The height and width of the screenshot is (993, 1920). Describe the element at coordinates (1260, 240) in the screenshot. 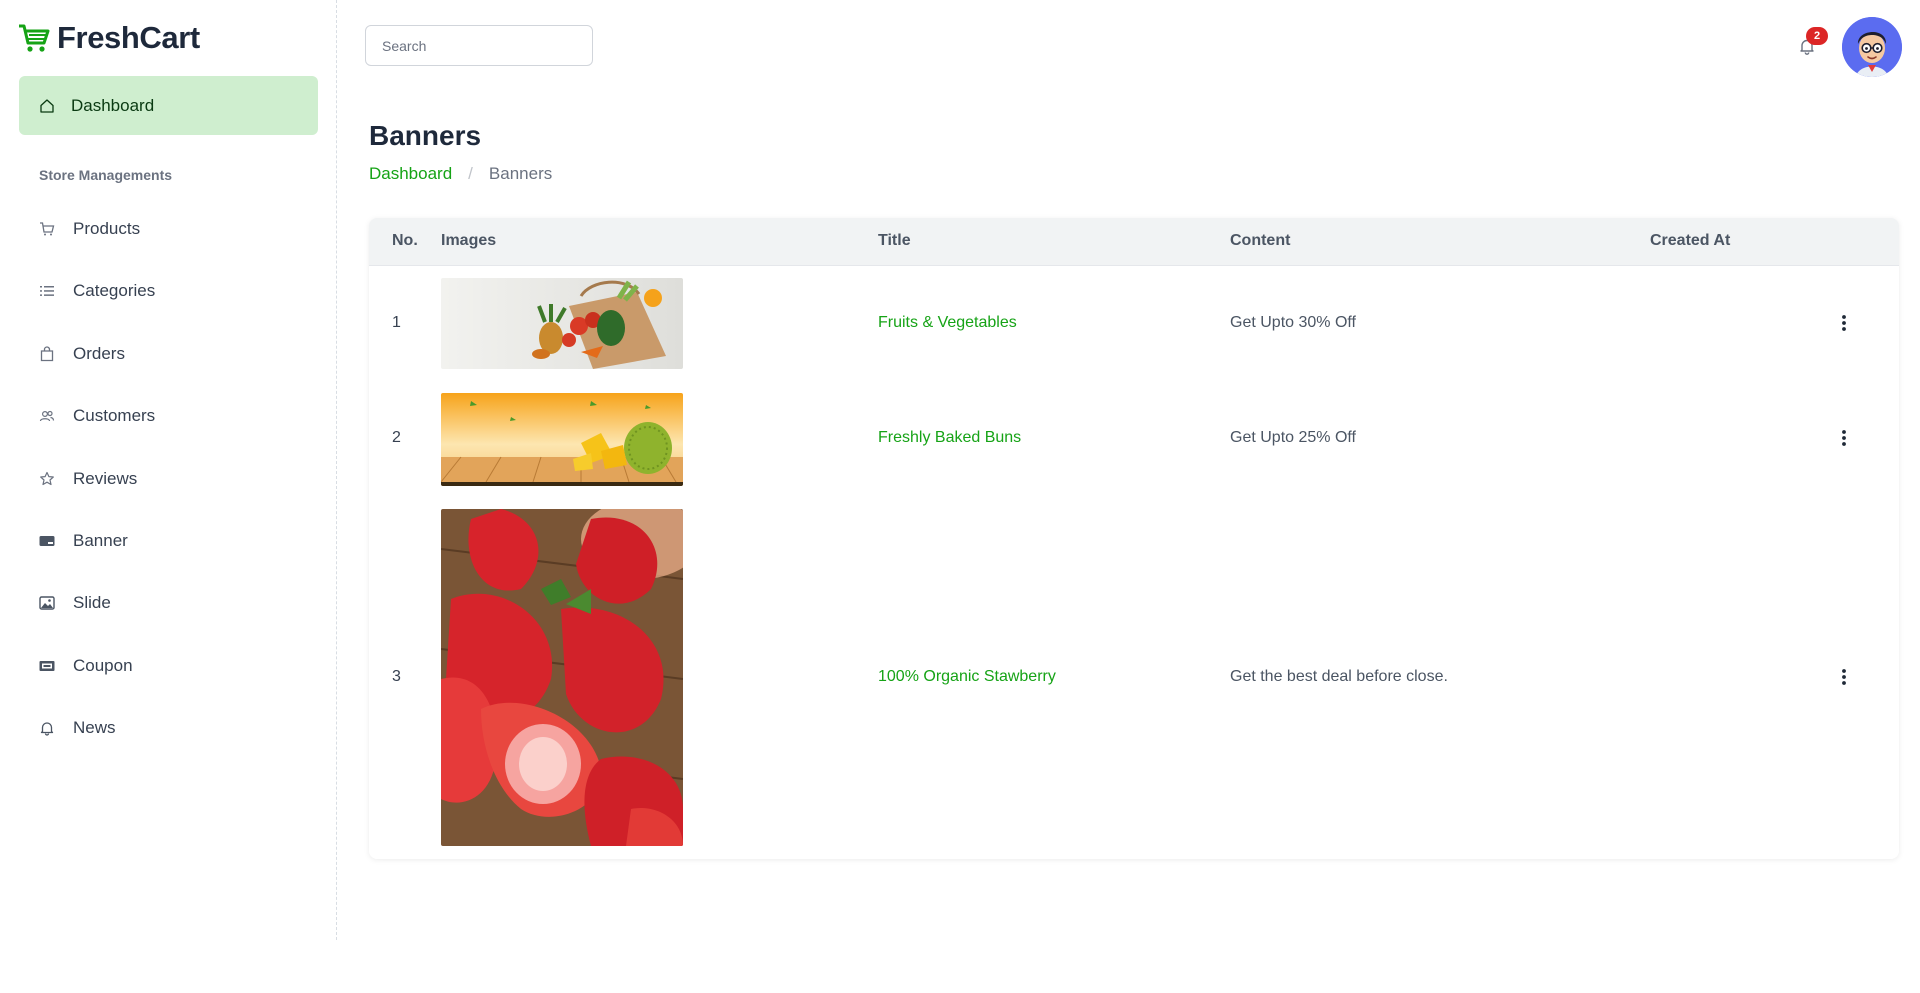

I see `column-header-content: Content` at that location.